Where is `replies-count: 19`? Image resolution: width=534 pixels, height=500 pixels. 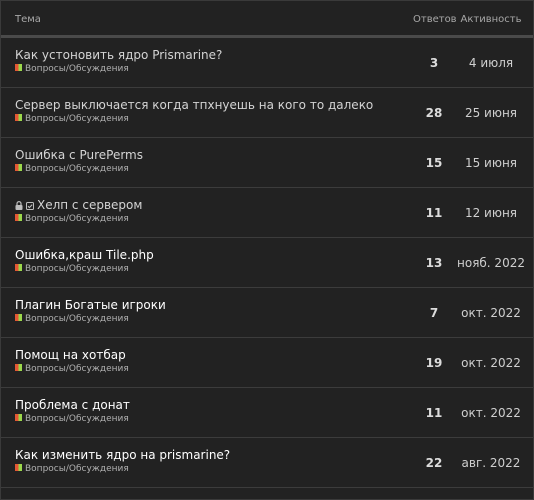
replies-count: 19 is located at coordinates (434, 363).